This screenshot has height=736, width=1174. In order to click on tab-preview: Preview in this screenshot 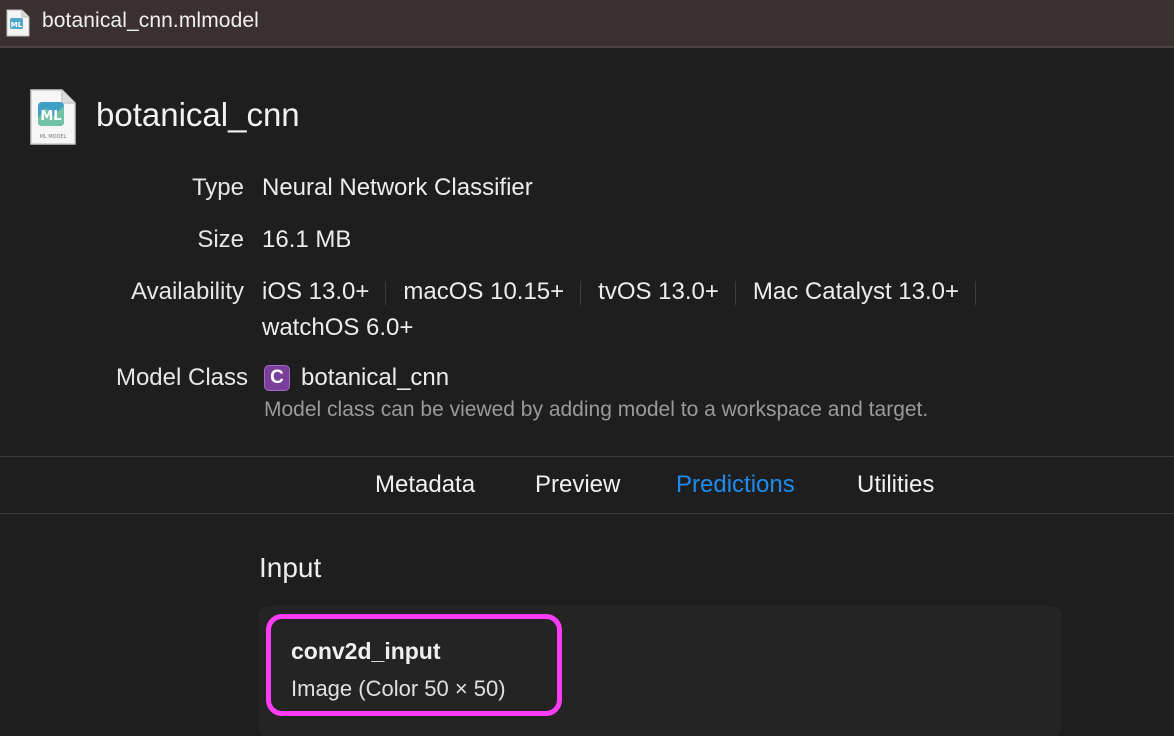, I will do `click(577, 485)`.